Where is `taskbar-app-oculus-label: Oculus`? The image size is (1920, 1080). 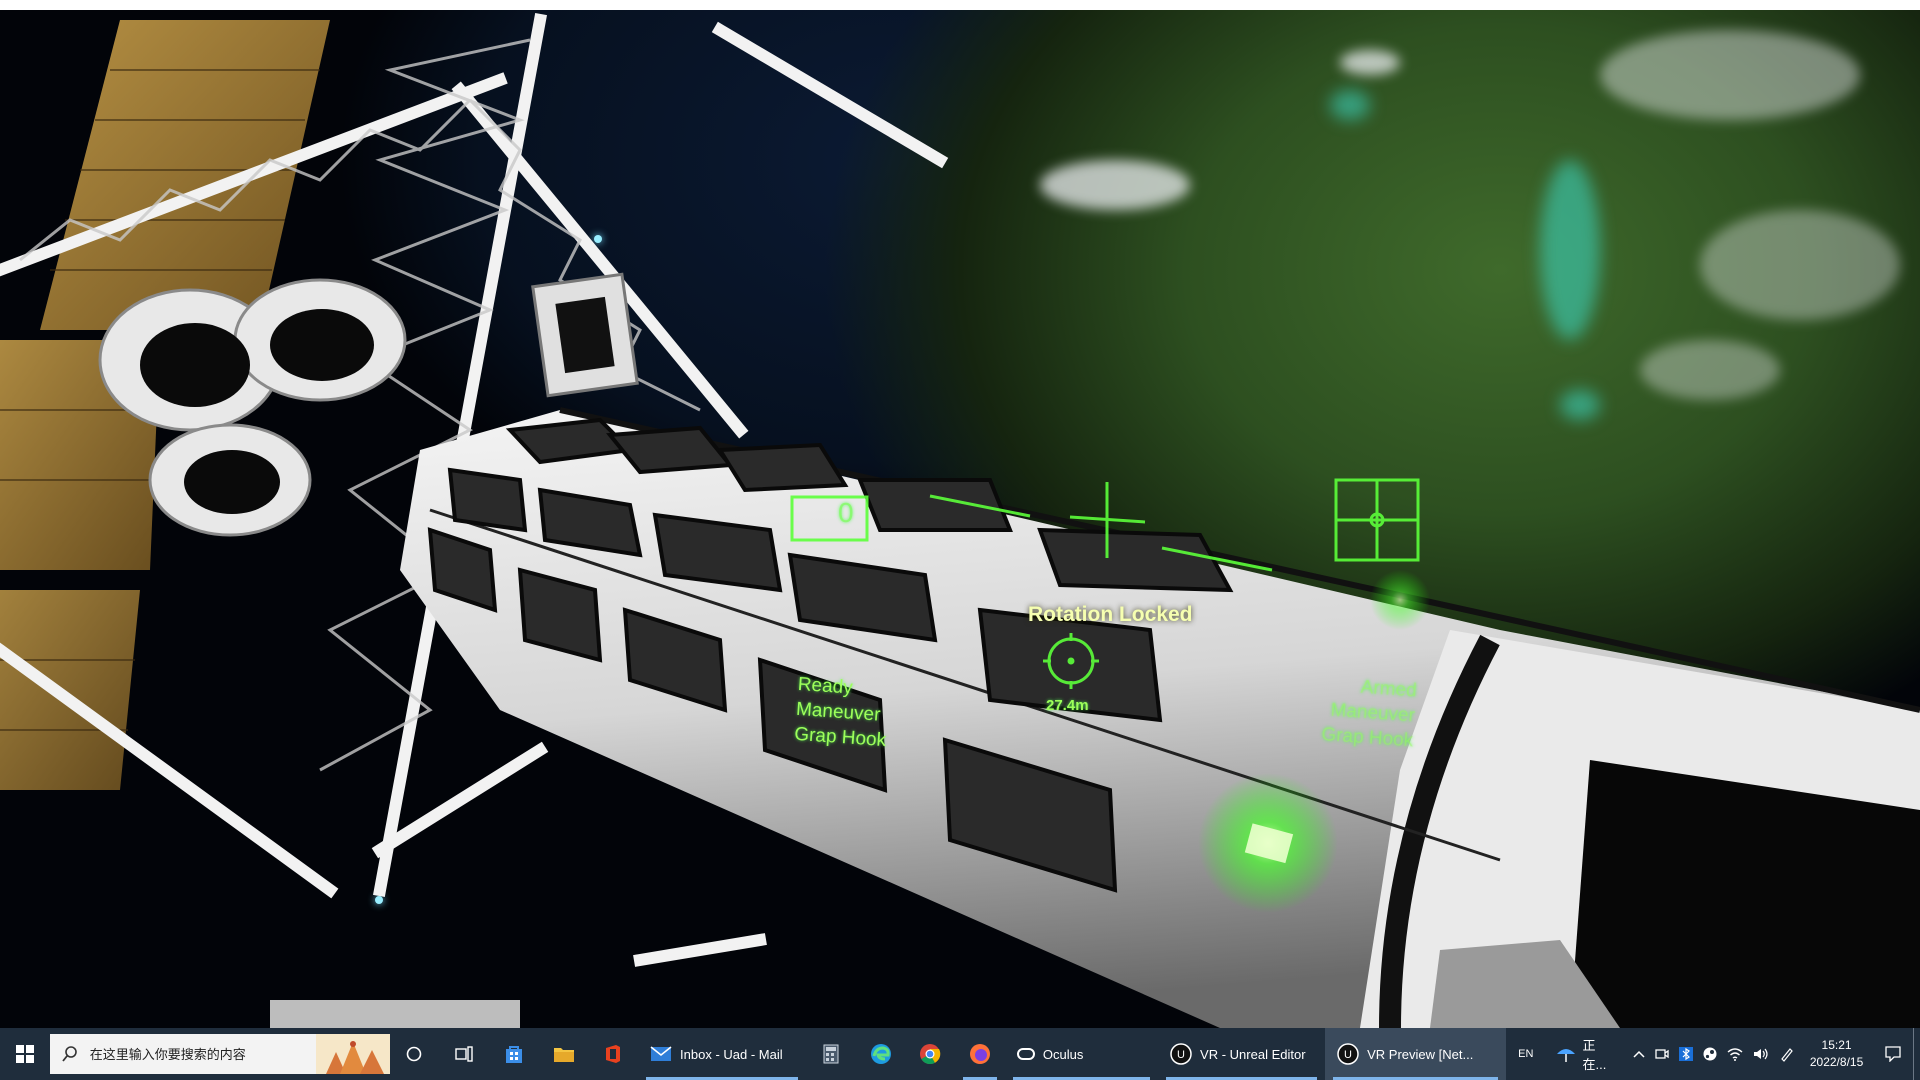
taskbar-app-oculus-label: Oculus is located at coordinates (1063, 1054).